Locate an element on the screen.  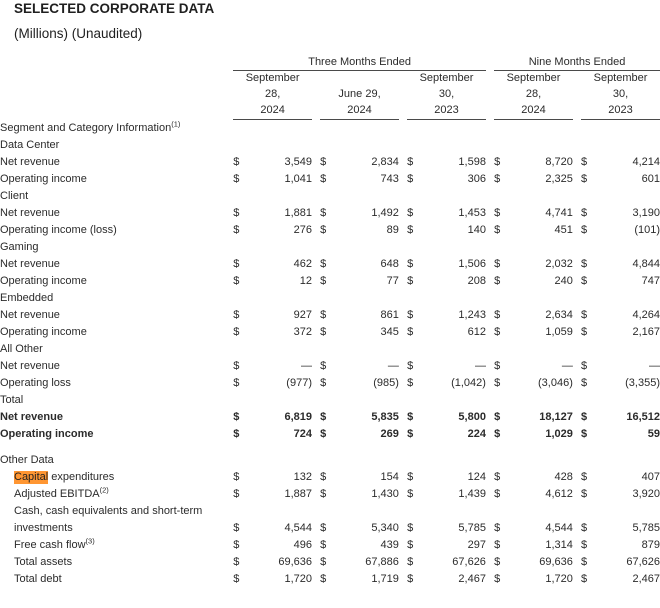
footnote-marker: (2) is located at coordinates (104, 489).